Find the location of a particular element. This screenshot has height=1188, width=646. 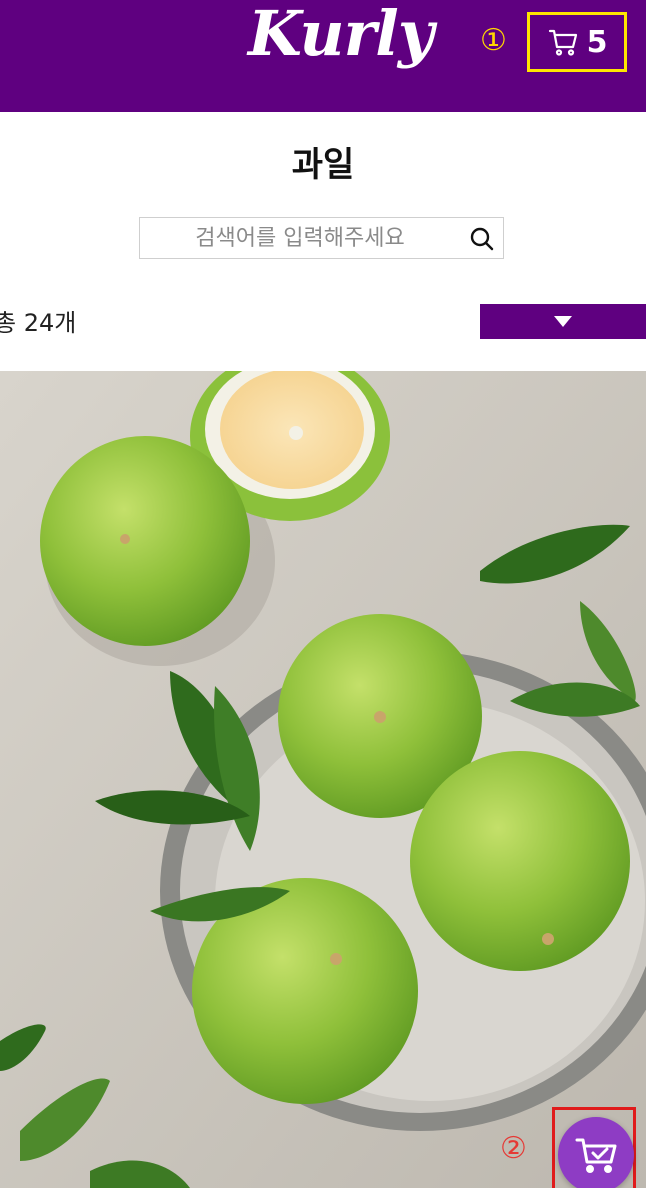

cart-count-badge: 5 is located at coordinates (597, 42).